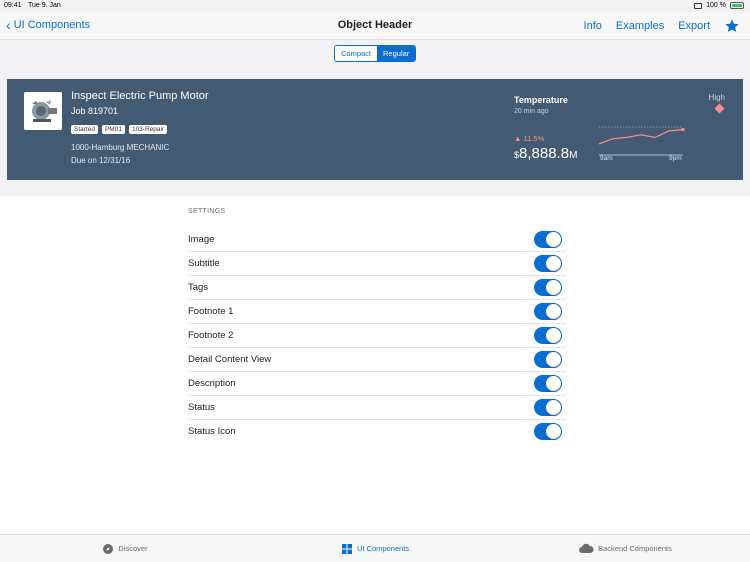  I want to click on tag: Started, so click(84, 129).